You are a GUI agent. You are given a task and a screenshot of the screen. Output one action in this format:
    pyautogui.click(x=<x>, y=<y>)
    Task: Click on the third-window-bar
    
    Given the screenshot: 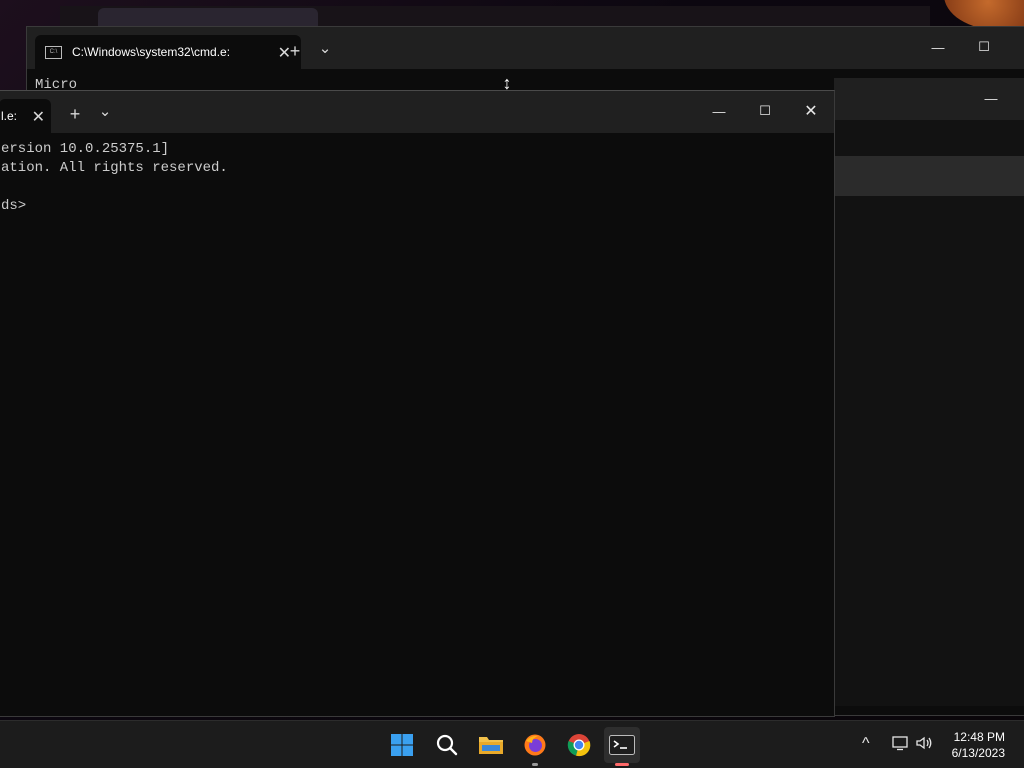 What is the action you would take?
    pyautogui.click(x=929, y=176)
    